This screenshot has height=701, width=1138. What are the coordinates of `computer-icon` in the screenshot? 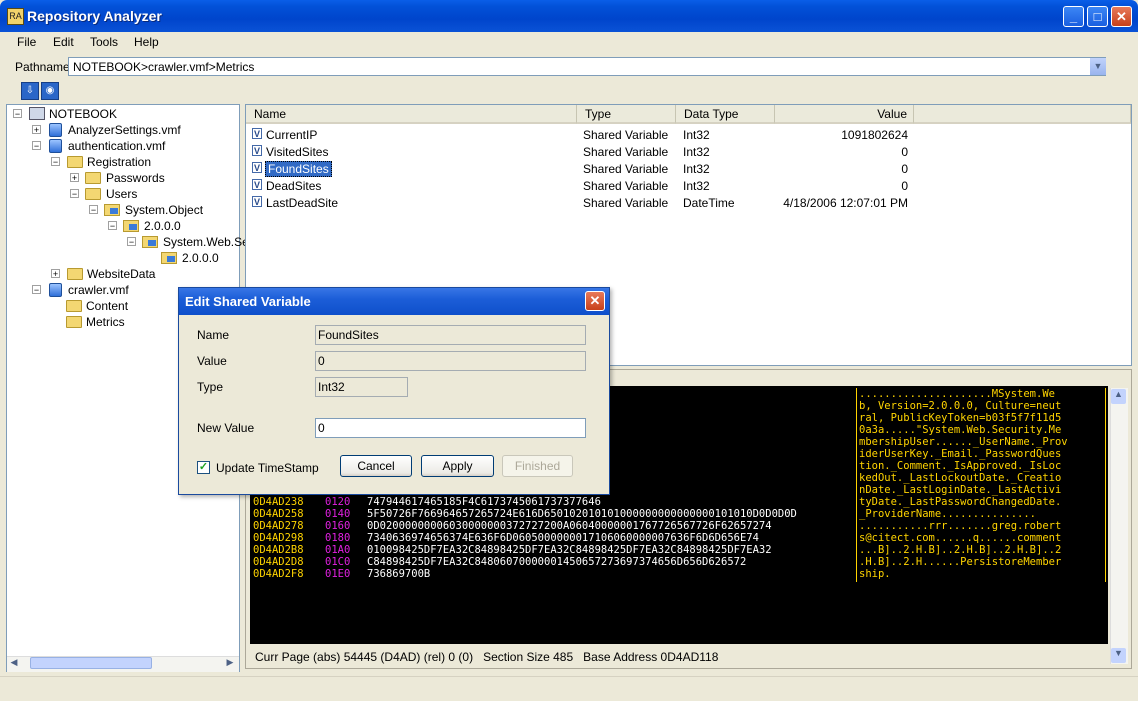 It's located at (37, 113).